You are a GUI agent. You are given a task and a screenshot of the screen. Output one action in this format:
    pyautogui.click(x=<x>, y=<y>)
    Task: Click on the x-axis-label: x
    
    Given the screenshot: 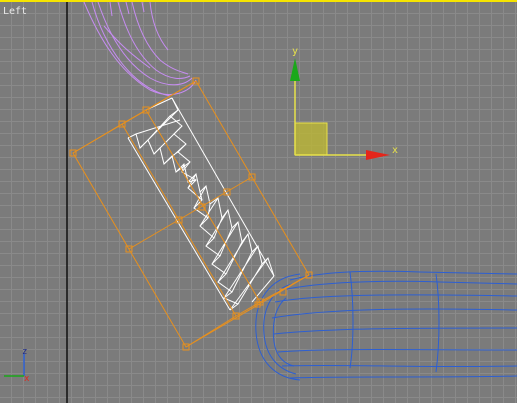 What is the action you would take?
    pyautogui.click(x=395, y=150)
    